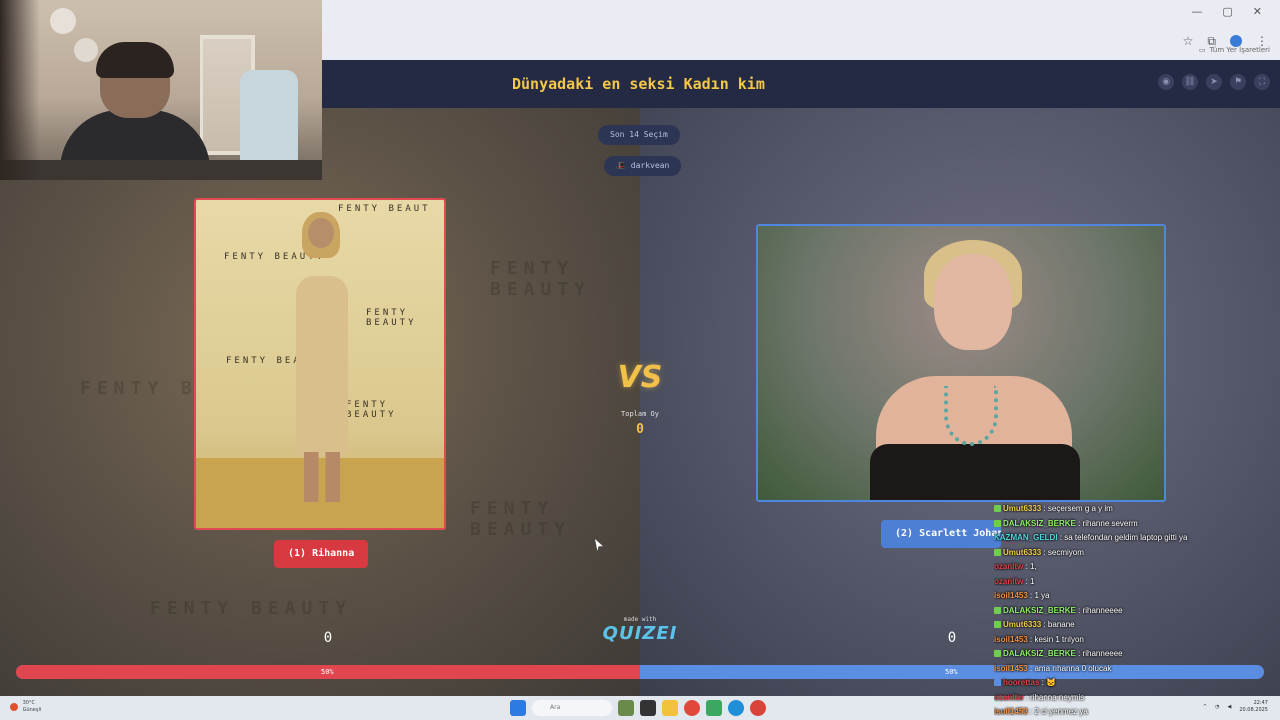 This screenshot has width=1280, height=720. I want to click on fenty-text: FENTY BEAUTY, so click(391, 318).